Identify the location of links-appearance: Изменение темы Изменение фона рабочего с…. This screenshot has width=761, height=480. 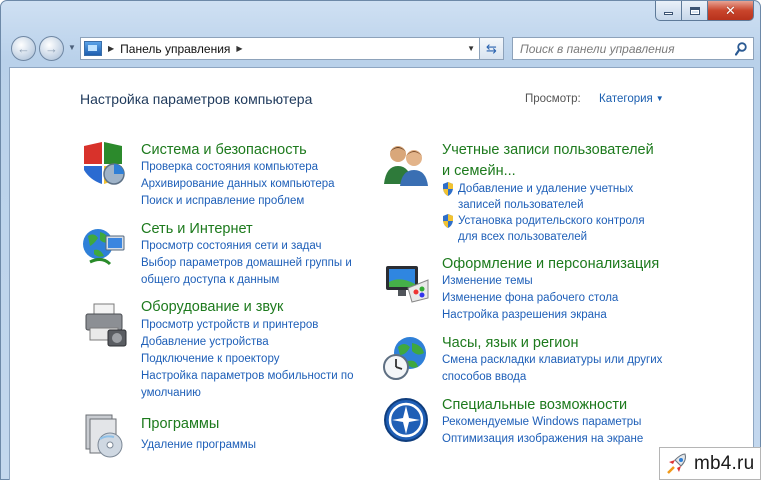
(530, 298).